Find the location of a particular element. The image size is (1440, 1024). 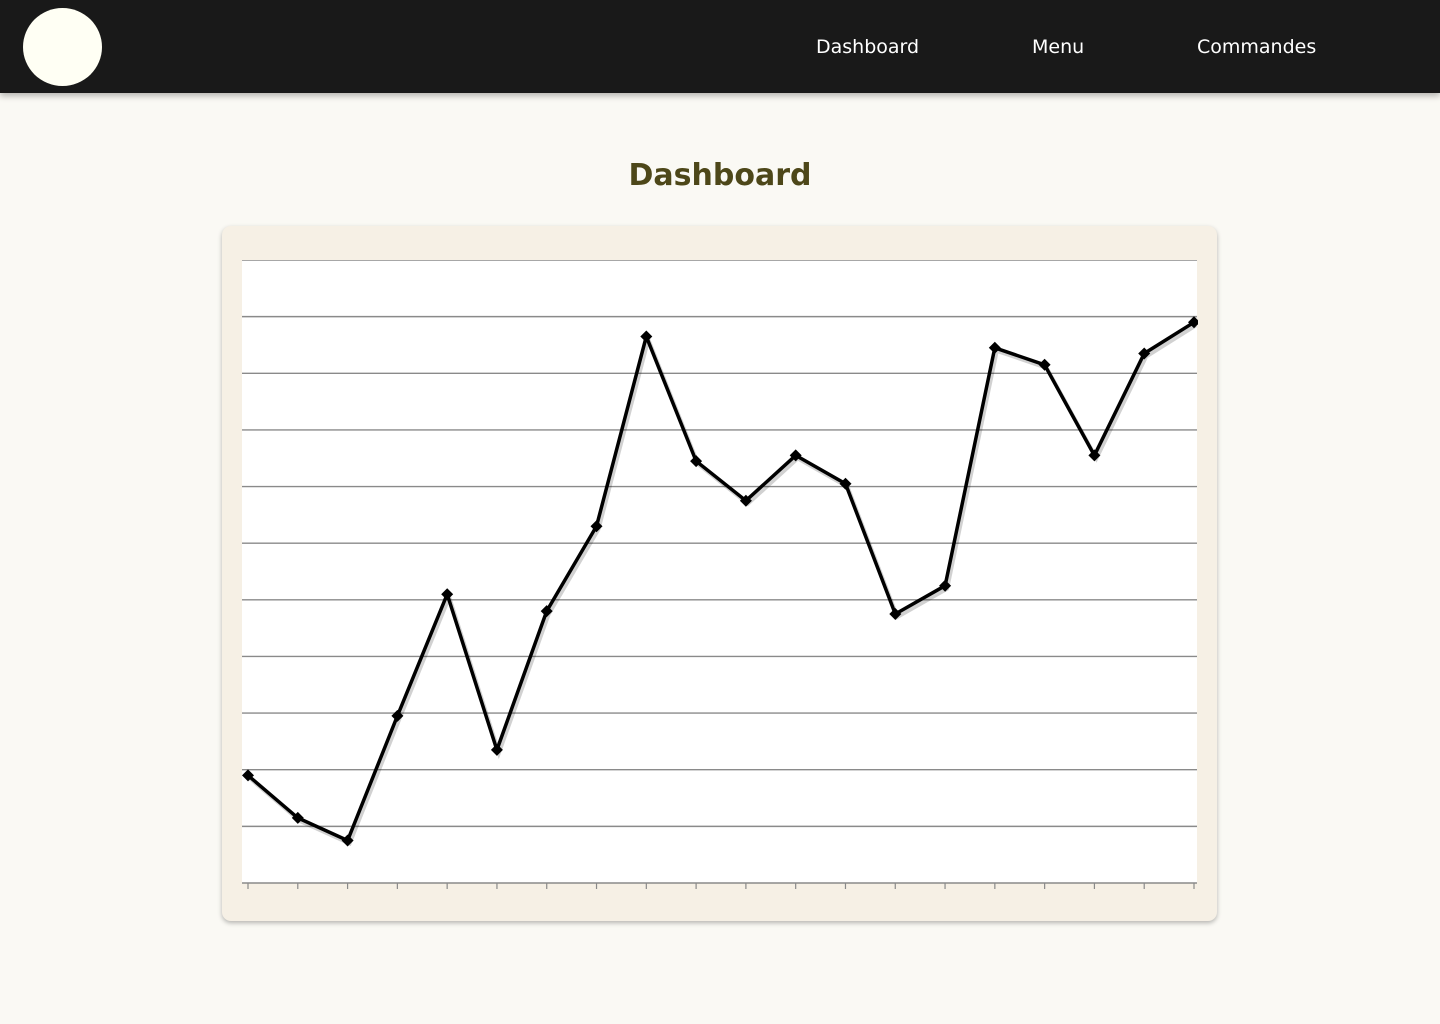

nav-link-dashboard: Dashboard is located at coordinates (867, 47).